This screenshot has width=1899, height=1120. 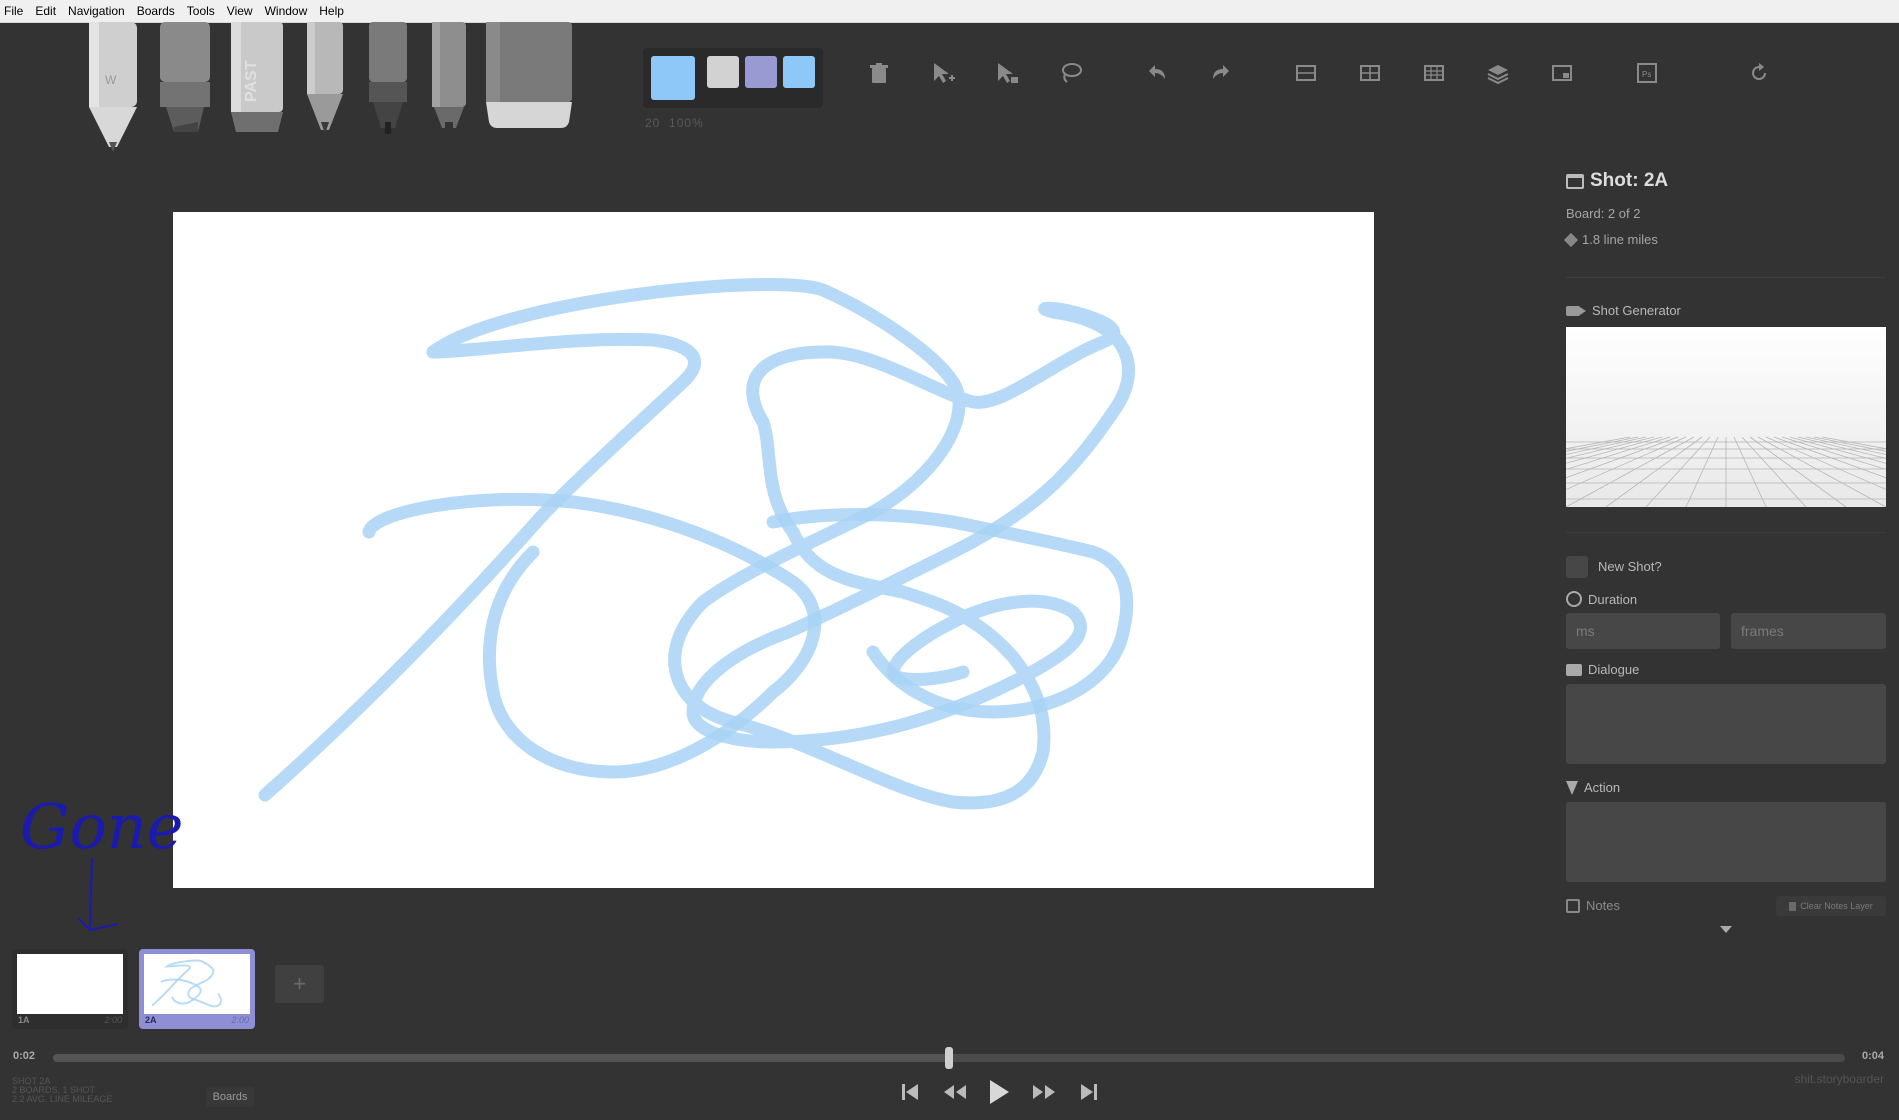 I want to click on action-textarea, so click(x=1726, y=842).